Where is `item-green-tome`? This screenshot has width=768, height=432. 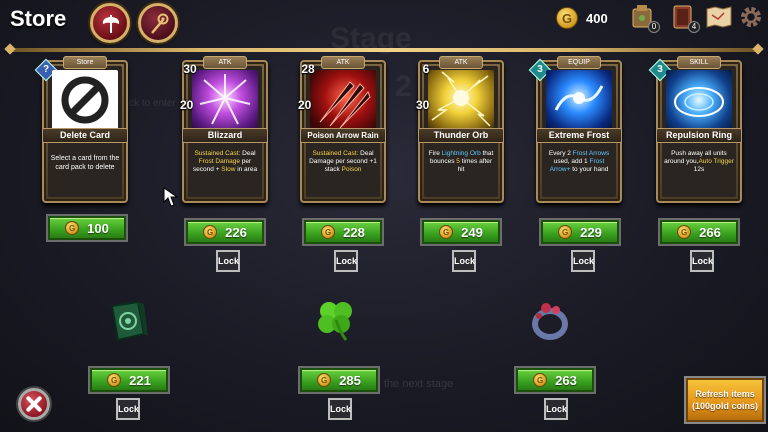 item-green-tome is located at coordinates (128, 320).